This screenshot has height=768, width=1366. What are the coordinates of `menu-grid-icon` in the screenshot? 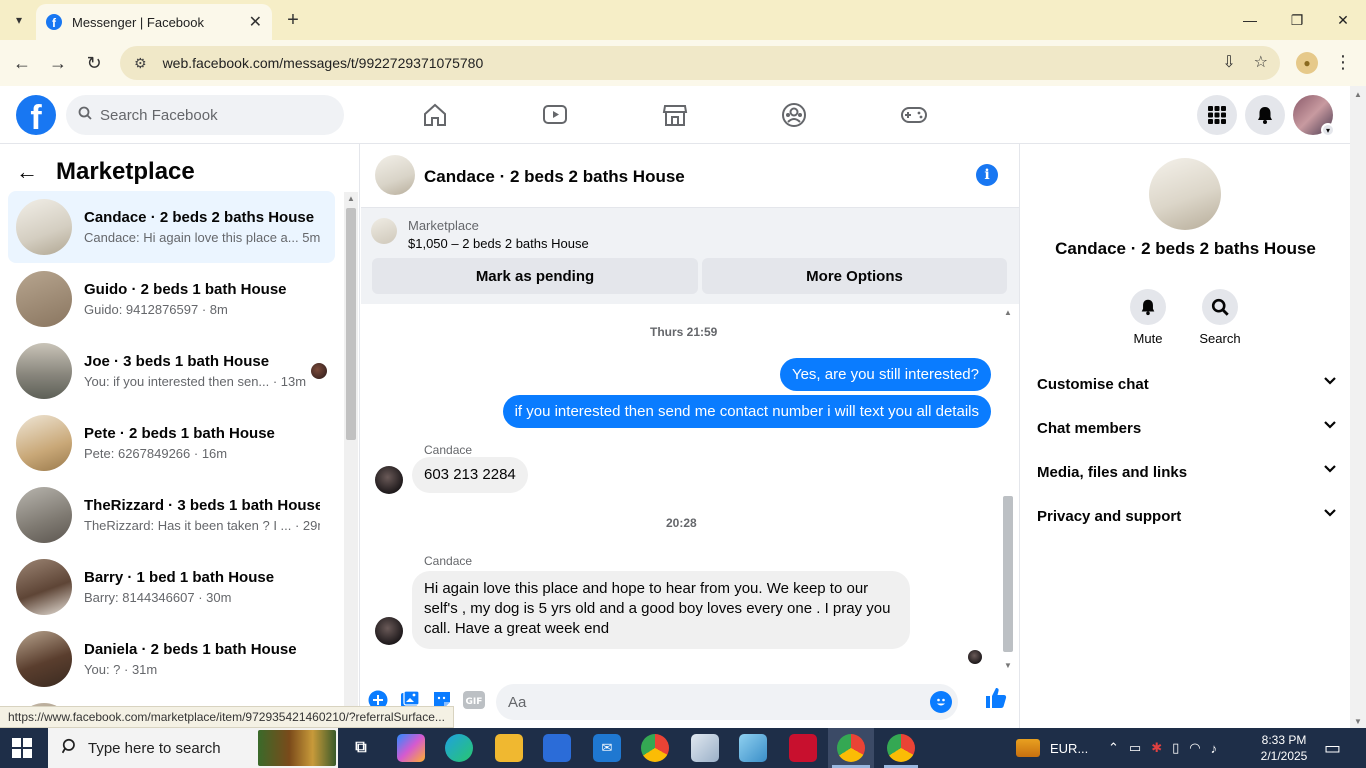 It's located at (1217, 115).